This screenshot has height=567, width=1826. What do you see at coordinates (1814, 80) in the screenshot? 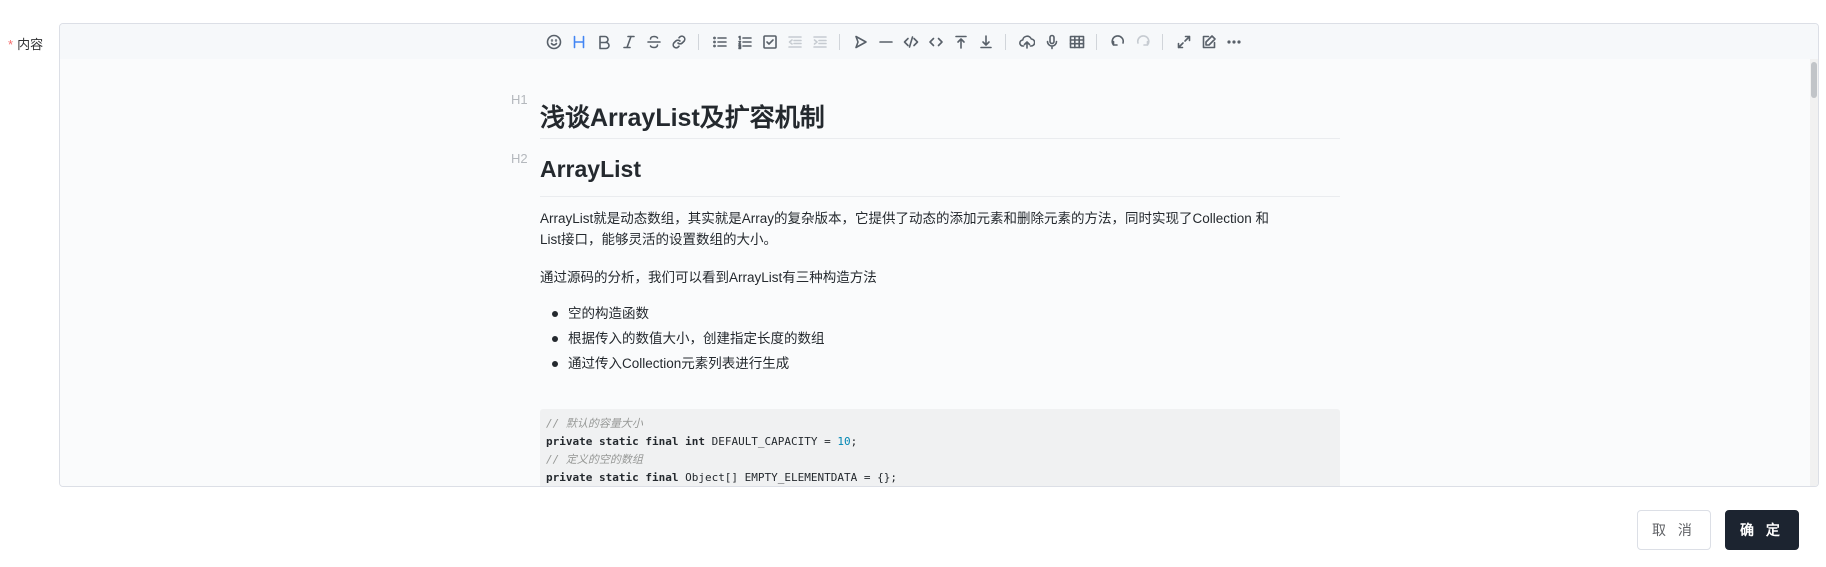
I see `editor-scrollbar-thumb` at bounding box center [1814, 80].